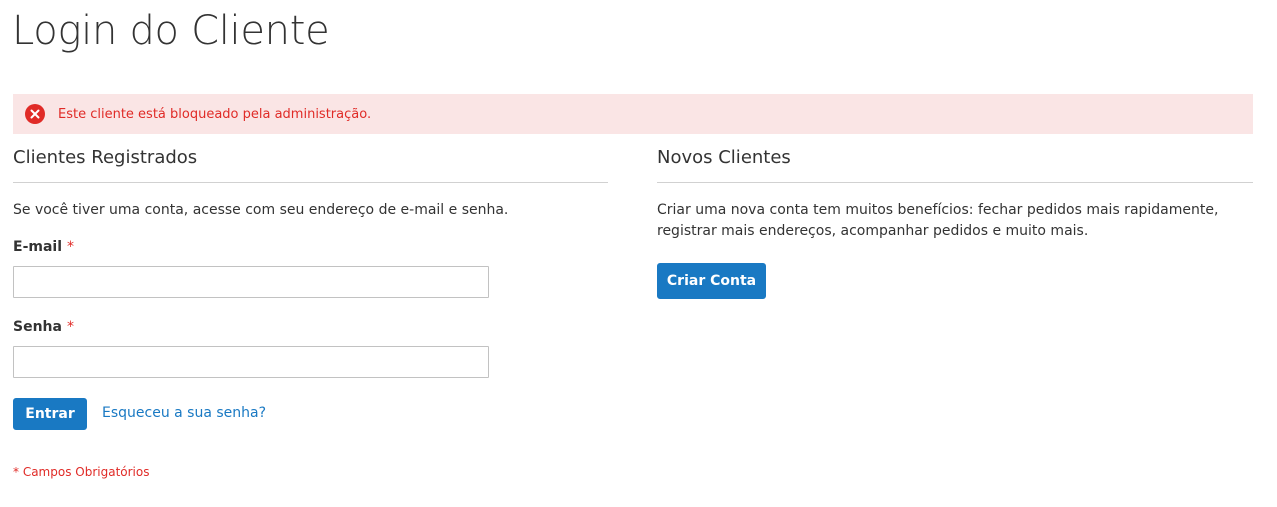 The image size is (1277, 507). Describe the element at coordinates (38, 247) in the screenshot. I see `email-label-text: E-mail` at that location.